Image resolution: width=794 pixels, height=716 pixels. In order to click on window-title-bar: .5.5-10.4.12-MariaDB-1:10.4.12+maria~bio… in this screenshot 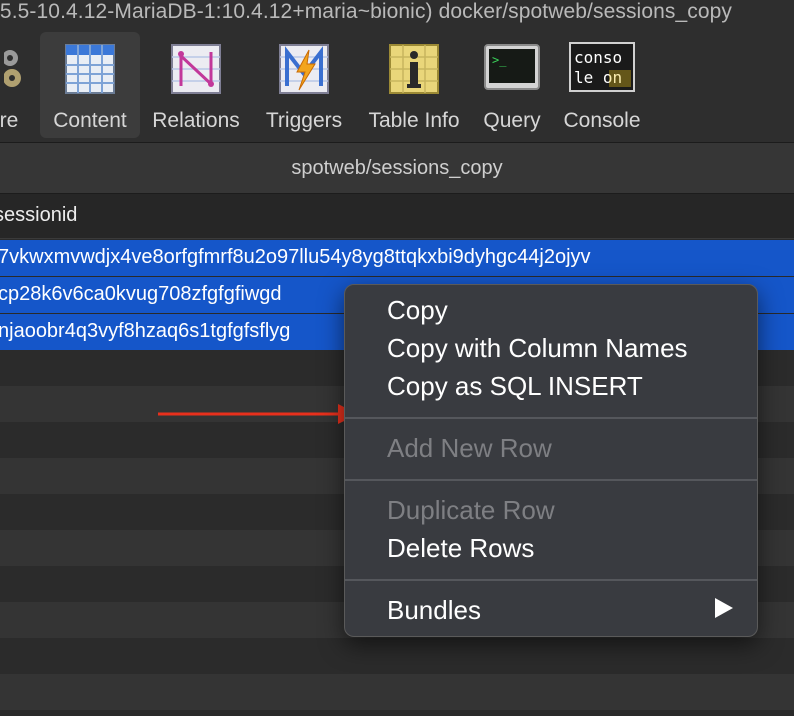, I will do `click(397, 15)`.